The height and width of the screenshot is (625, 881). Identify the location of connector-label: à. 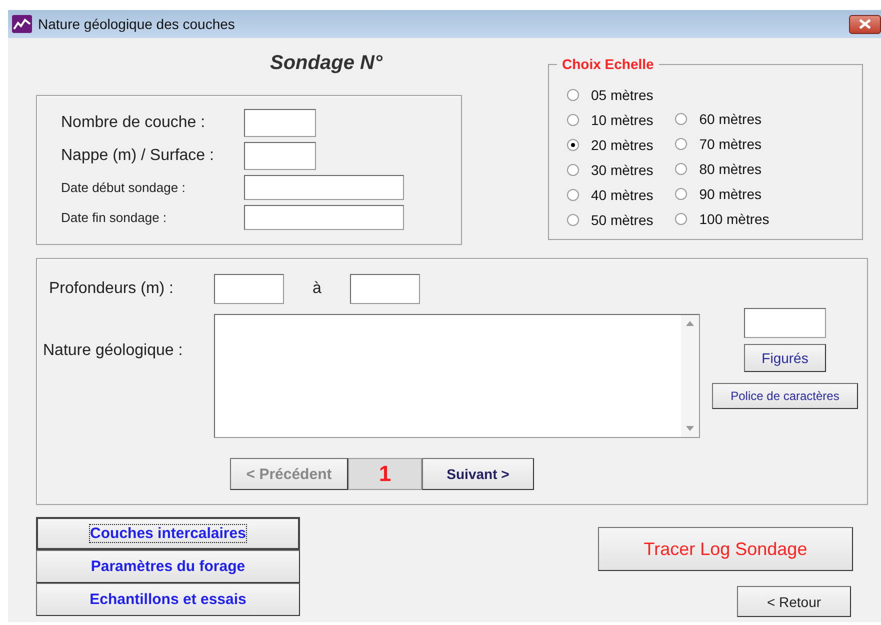
(317, 289).